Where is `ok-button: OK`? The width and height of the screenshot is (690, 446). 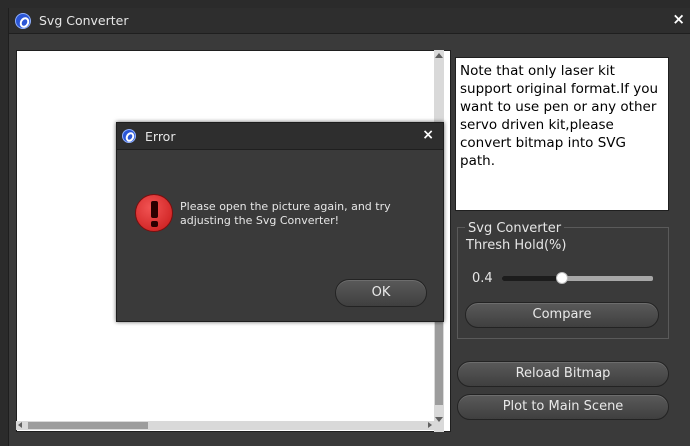 ok-button: OK is located at coordinates (381, 293).